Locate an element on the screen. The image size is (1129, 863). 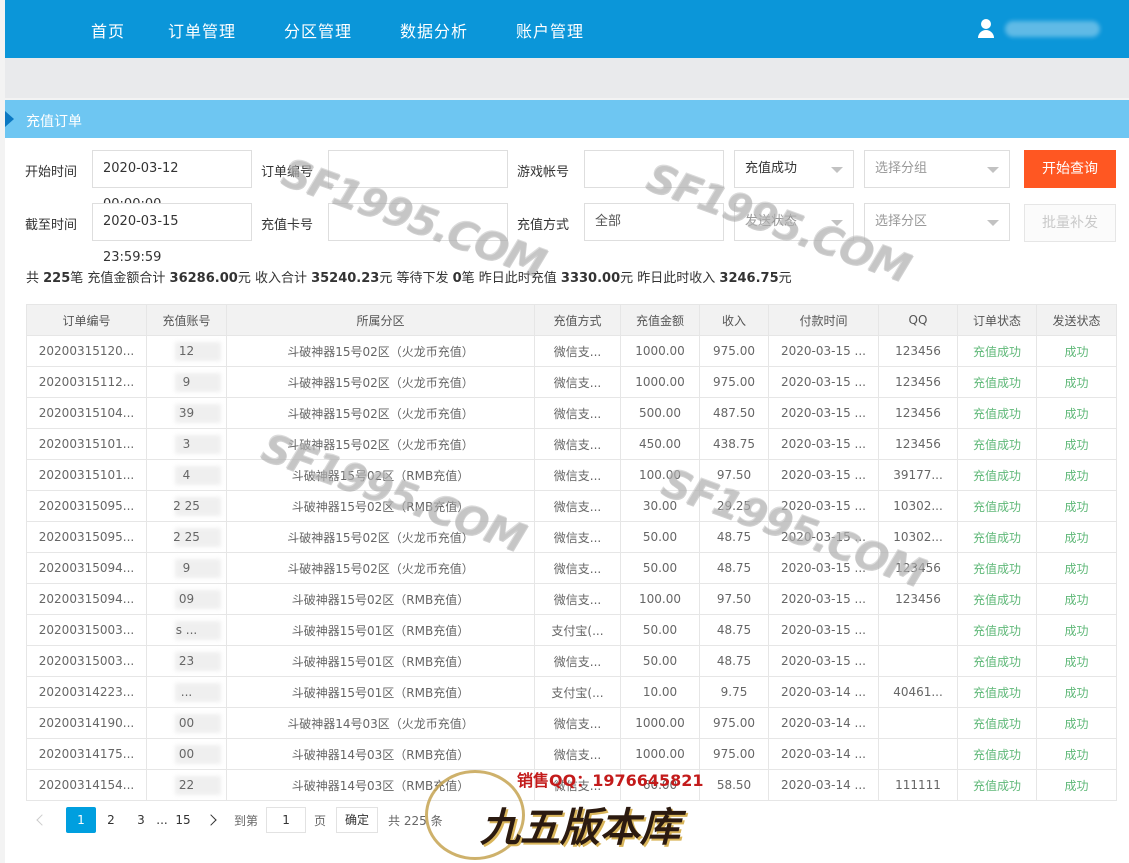
logo-qq-text: 销售QQ：1976645821 is located at coordinates (610, 780).